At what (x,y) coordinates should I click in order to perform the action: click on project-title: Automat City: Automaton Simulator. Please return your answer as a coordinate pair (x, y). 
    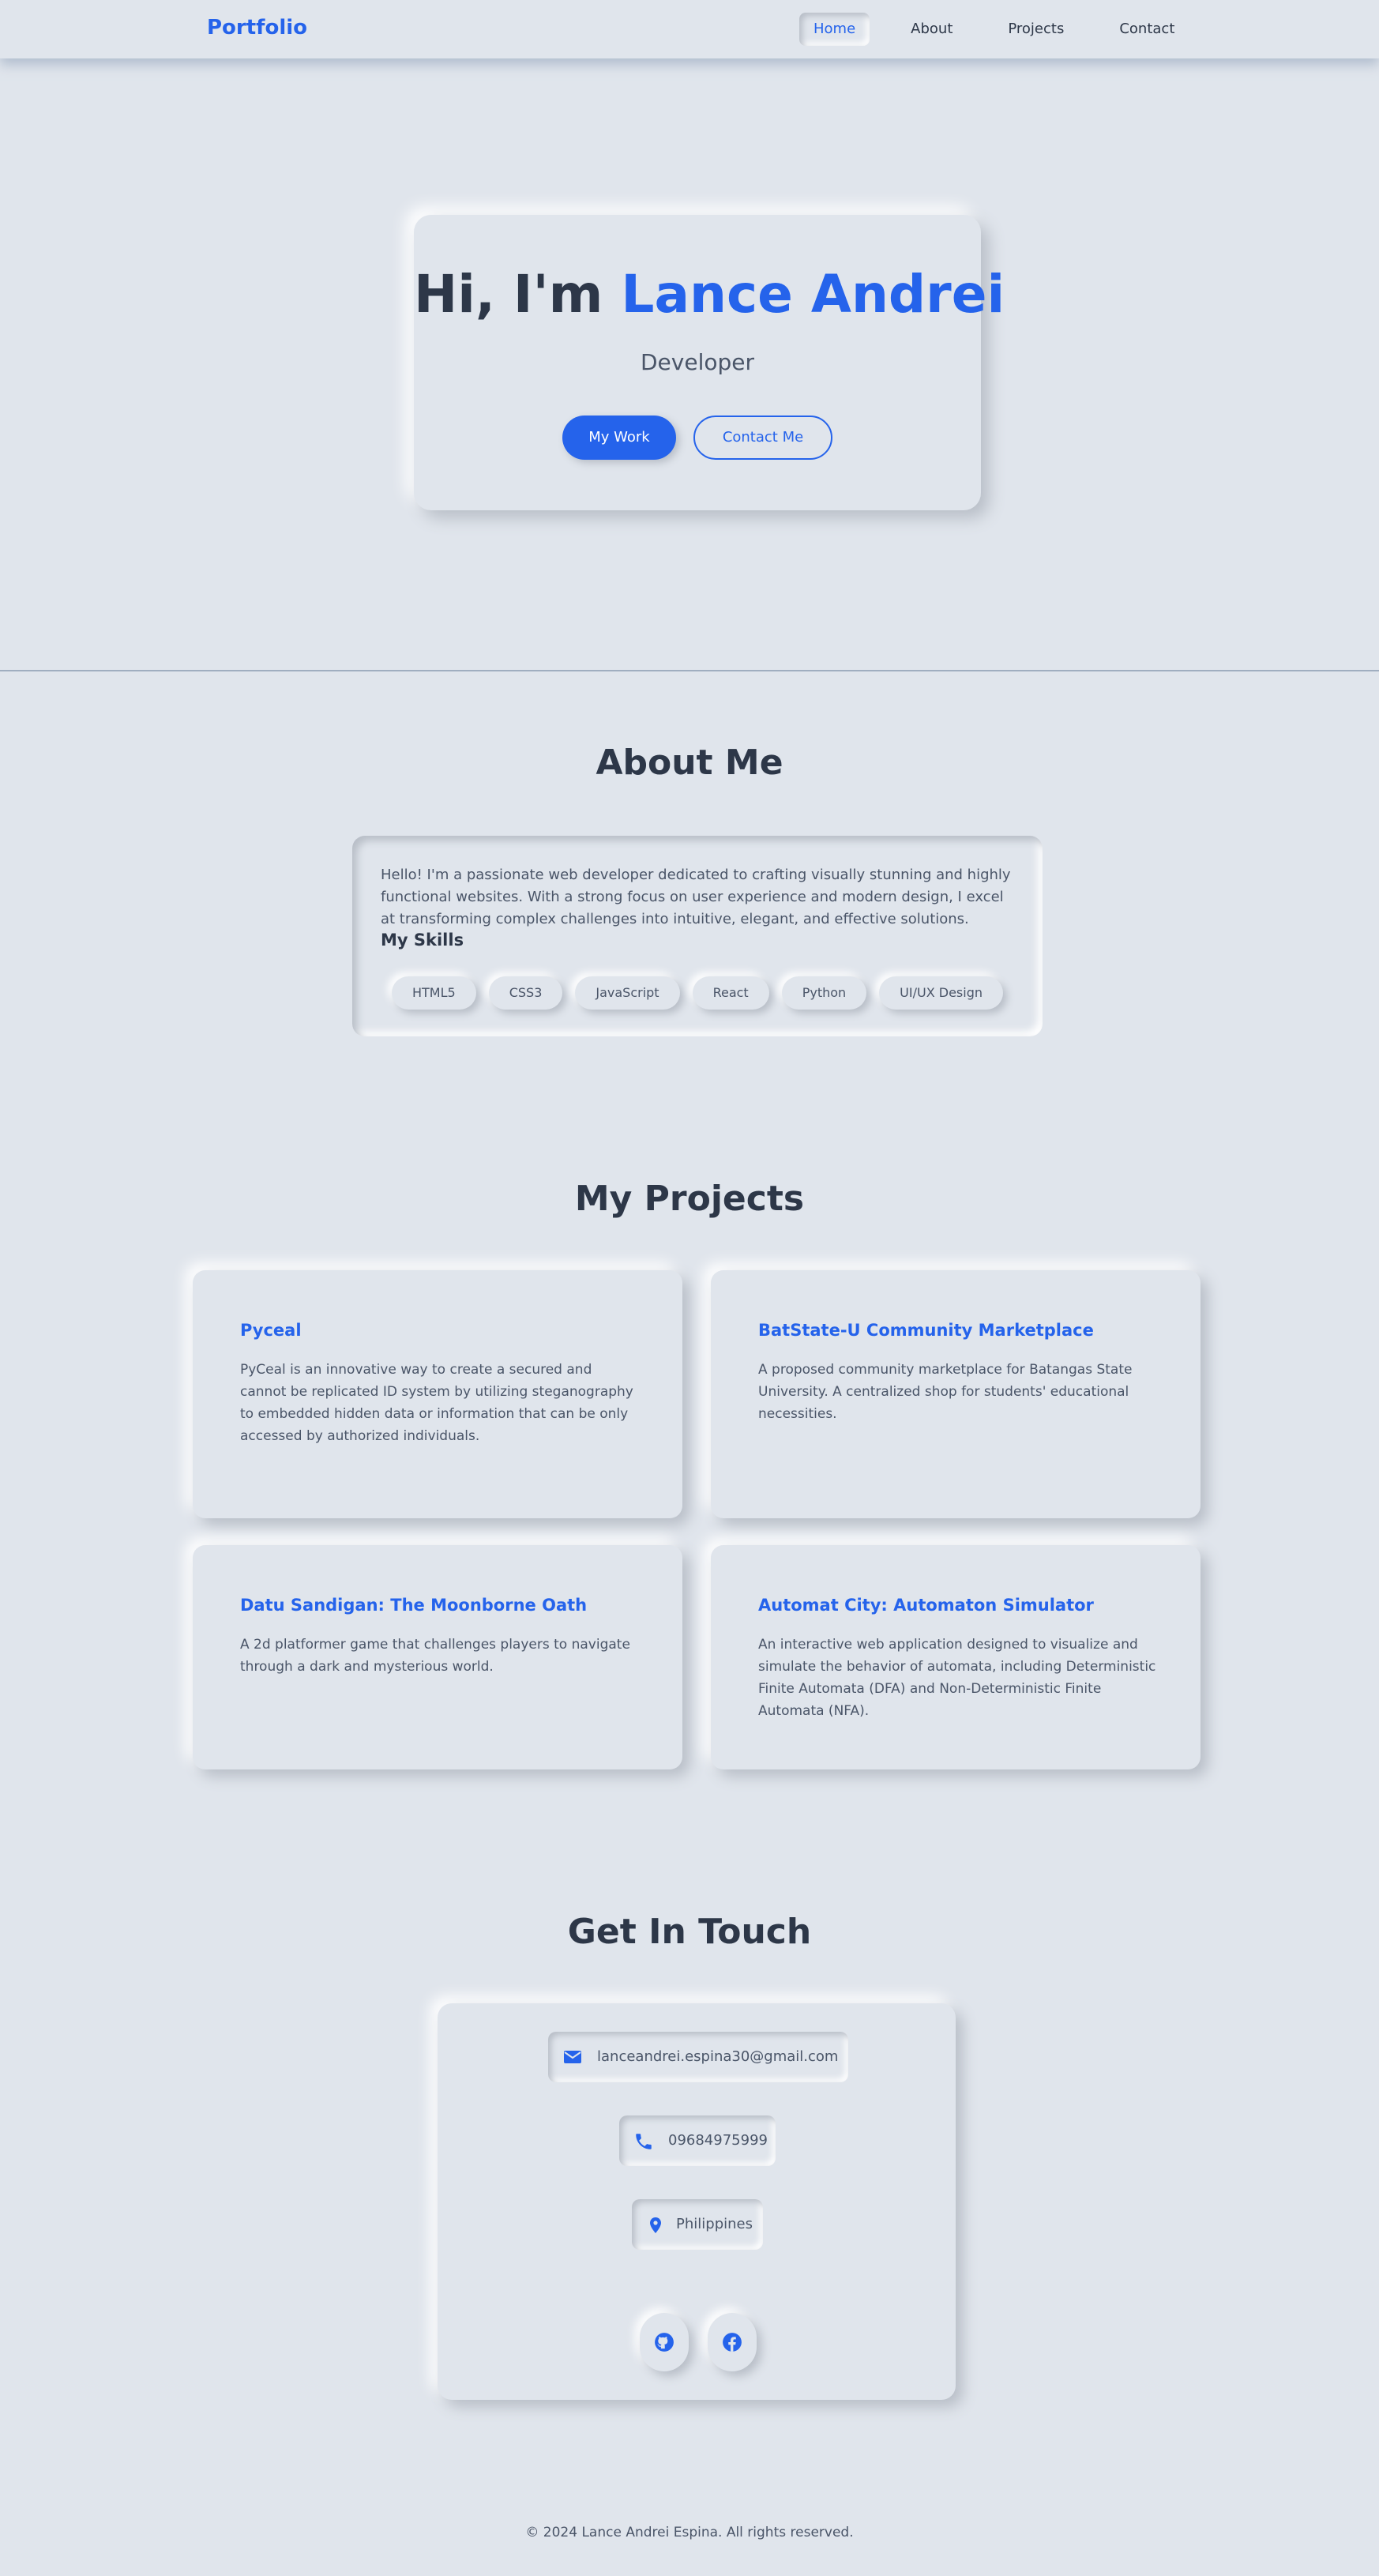
    Looking at the image, I should click on (926, 1606).